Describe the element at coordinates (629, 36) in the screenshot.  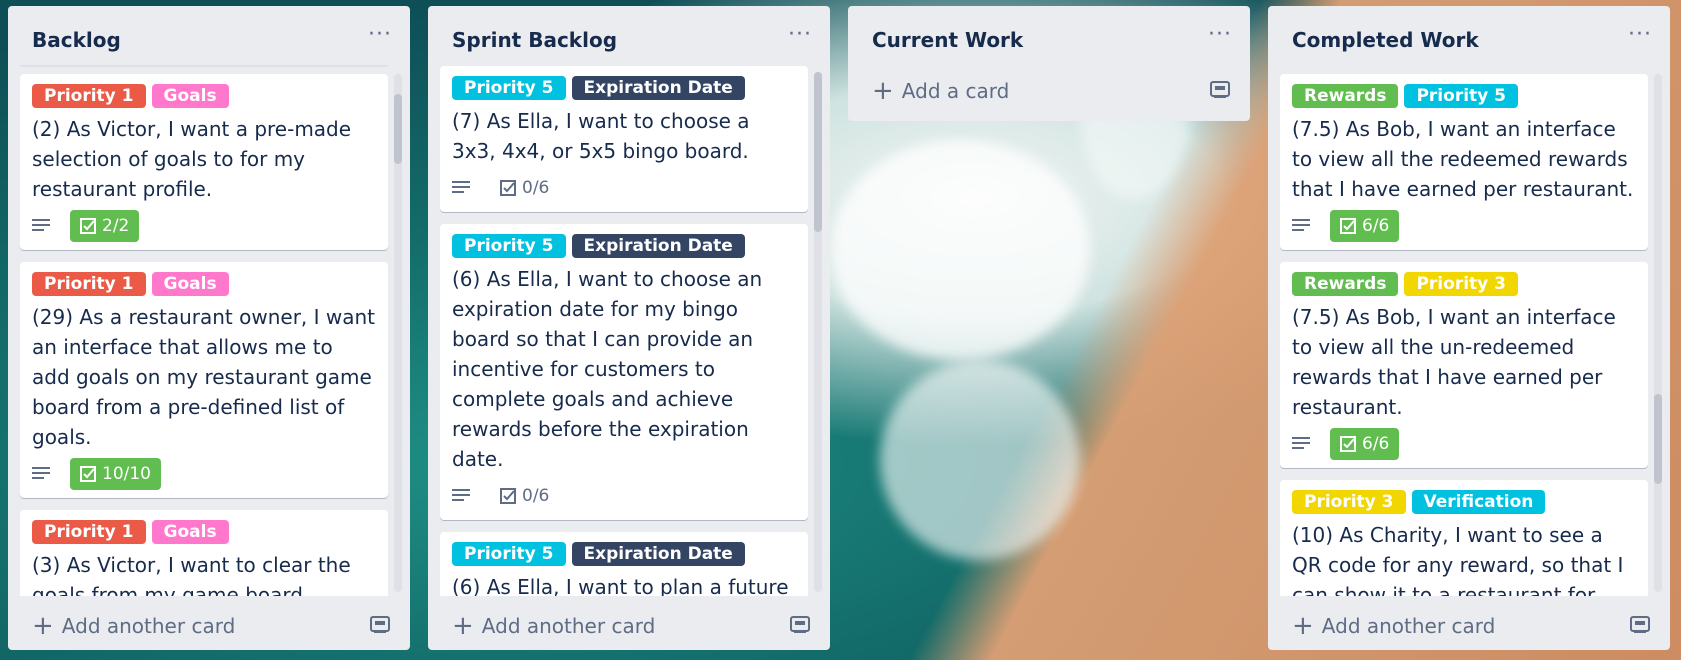
I see `list-header: Sprint Backlog ···` at that location.